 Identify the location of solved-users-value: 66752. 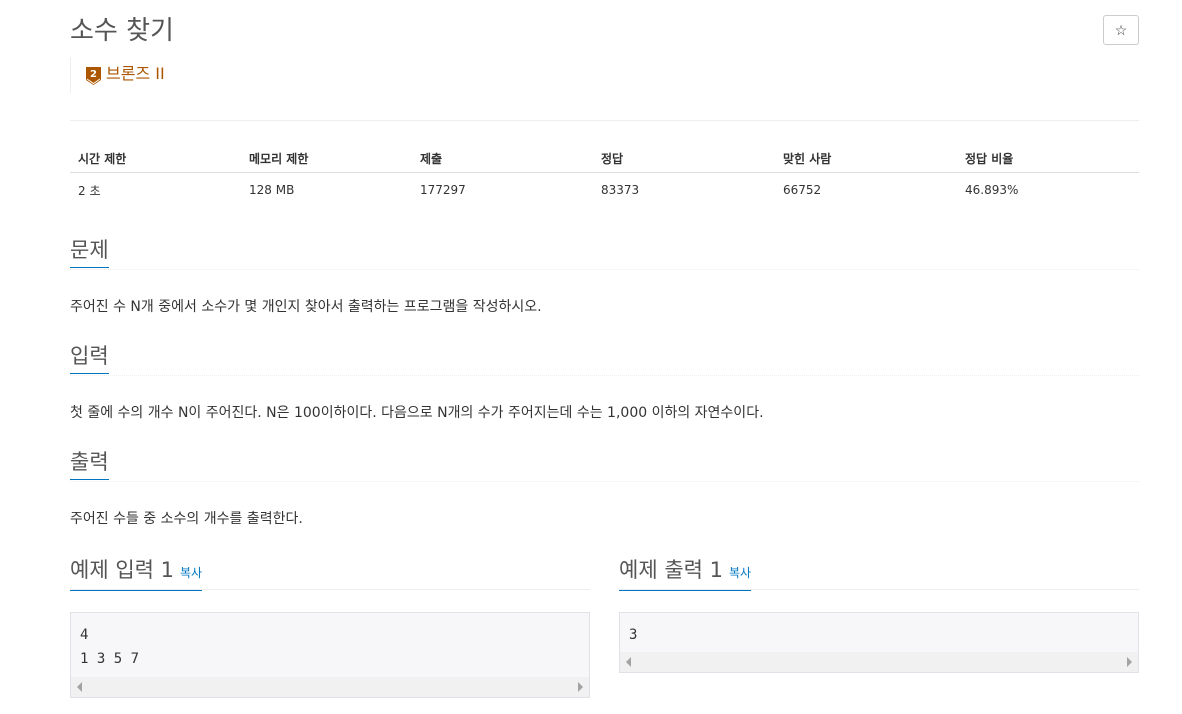
(802, 190).